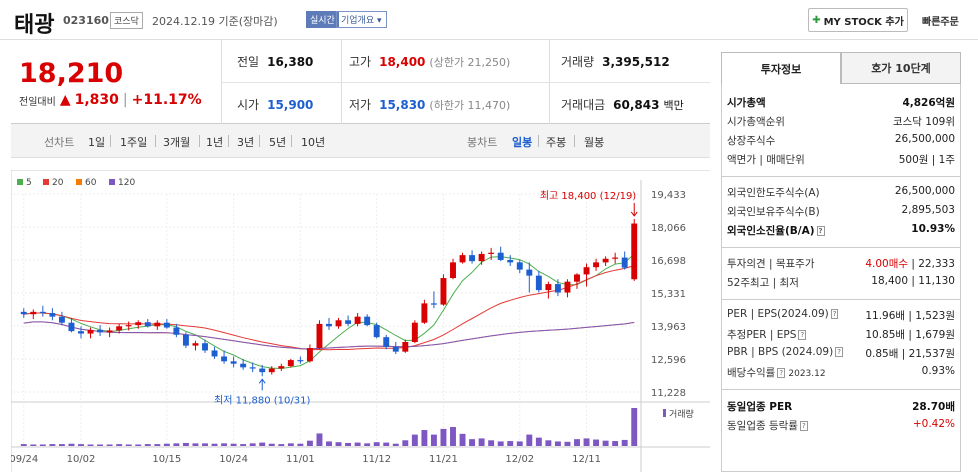 The height and width of the screenshot is (476, 978). Describe the element at coordinates (133, 142) in the screenshot. I see `period-1w: 1주일` at that location.